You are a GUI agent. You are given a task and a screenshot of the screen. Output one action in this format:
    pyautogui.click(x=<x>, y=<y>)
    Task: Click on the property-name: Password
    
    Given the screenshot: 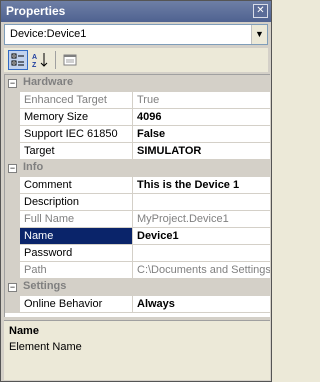 What is the action you would take?
    pyautogui.click(x=76, y=253)
    